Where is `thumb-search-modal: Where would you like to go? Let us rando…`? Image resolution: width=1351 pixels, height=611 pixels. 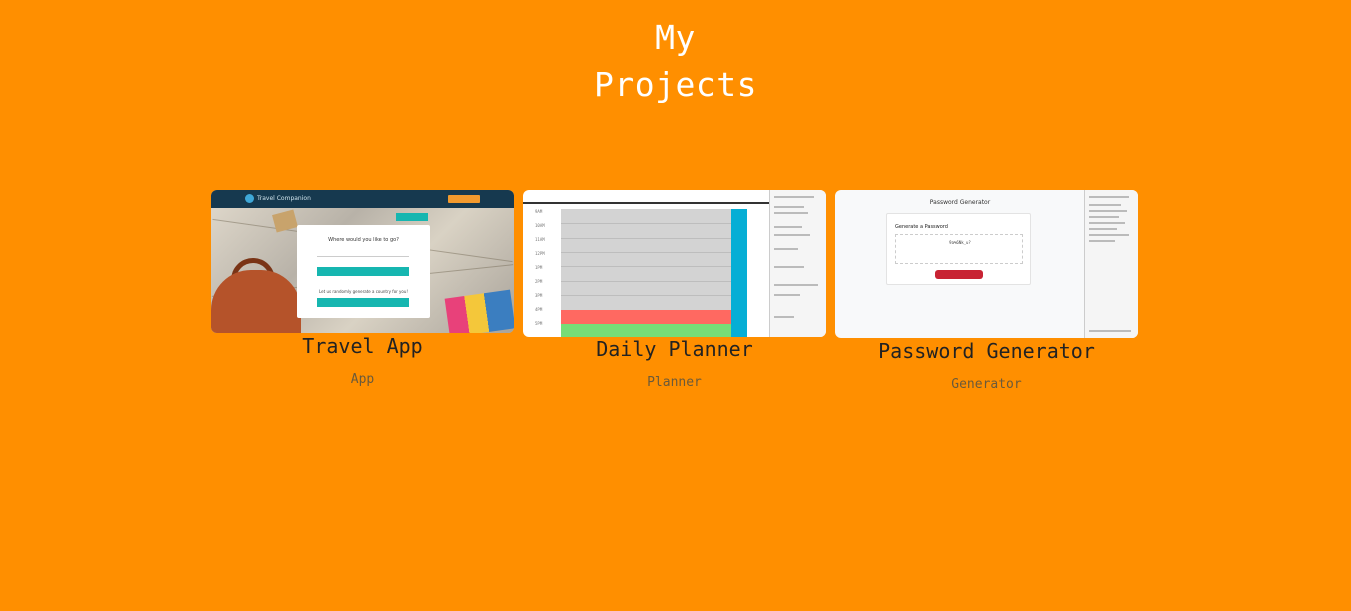
thumb-search-modal: Where would you like to go? Let us rando… is located at coordinates (363, 271).